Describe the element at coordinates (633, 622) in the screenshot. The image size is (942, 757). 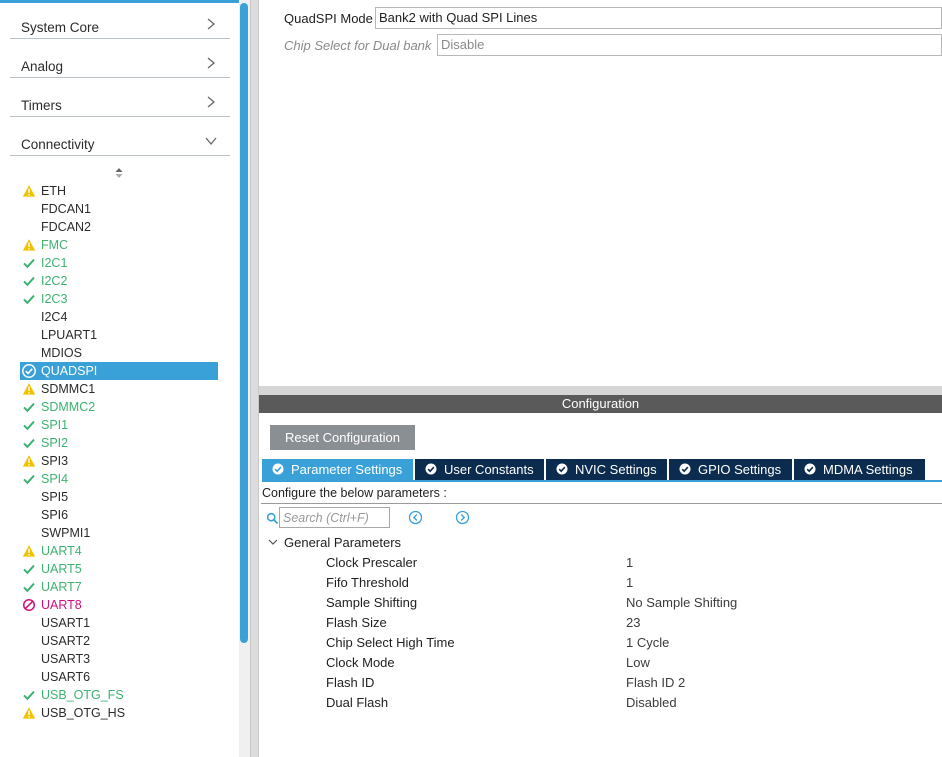
I see `parameter-value: 23` at that location.